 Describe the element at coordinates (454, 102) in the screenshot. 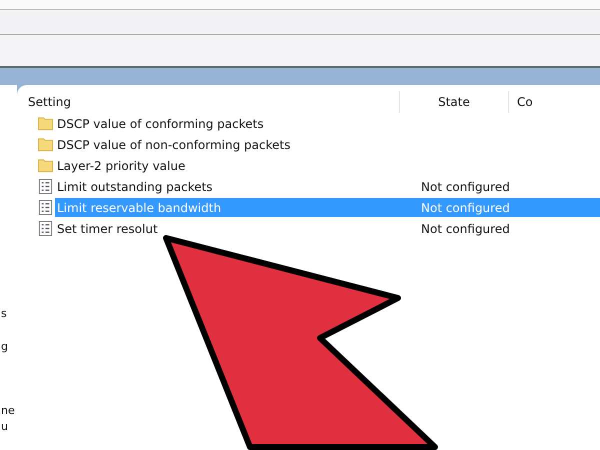

I see `column-header: State` at that location.